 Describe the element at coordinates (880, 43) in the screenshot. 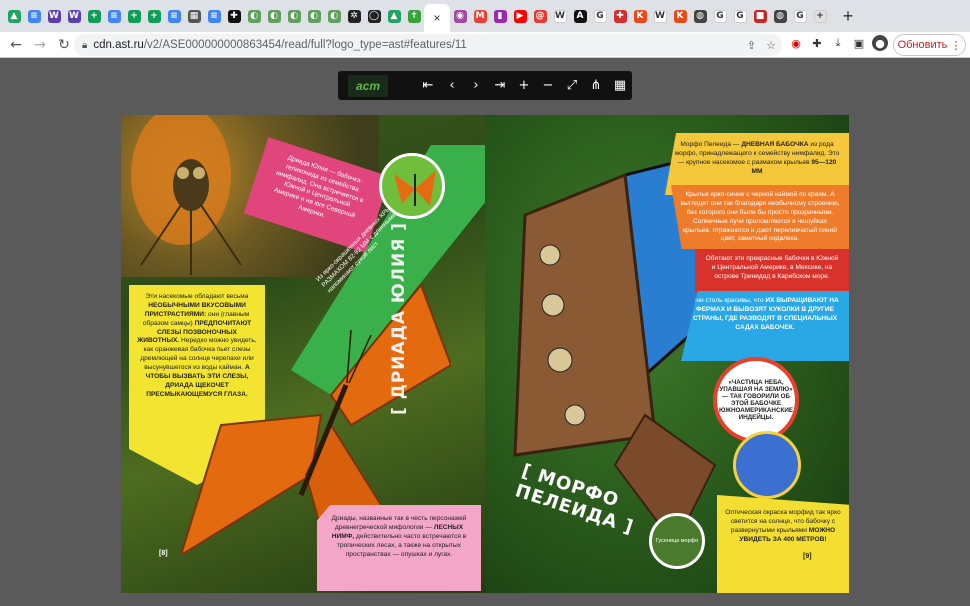

I see `avatar: ●` at that location.